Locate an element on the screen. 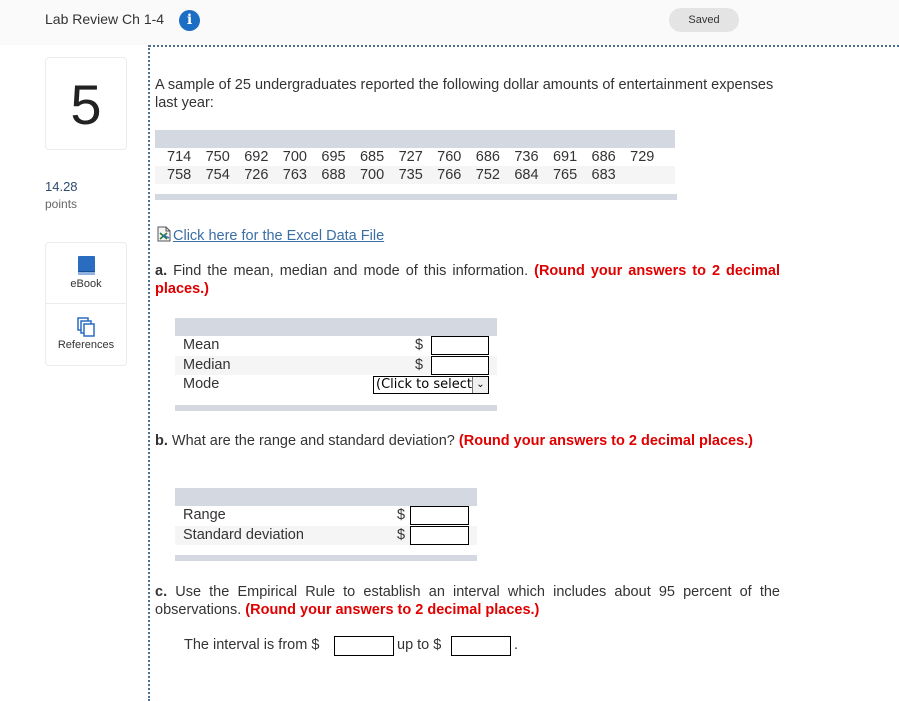 The image size is (899, 701). excel-link-text: Click here for the Excel Data File is located at coordinates (278, 236).